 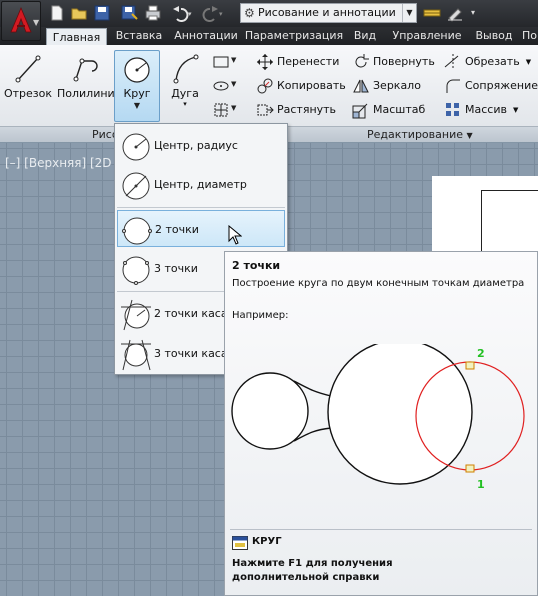 What do you see at coordinates (139, 36) in the screenshot?
I see `tab-insert: Вставка` at bounding box center [139, 36].